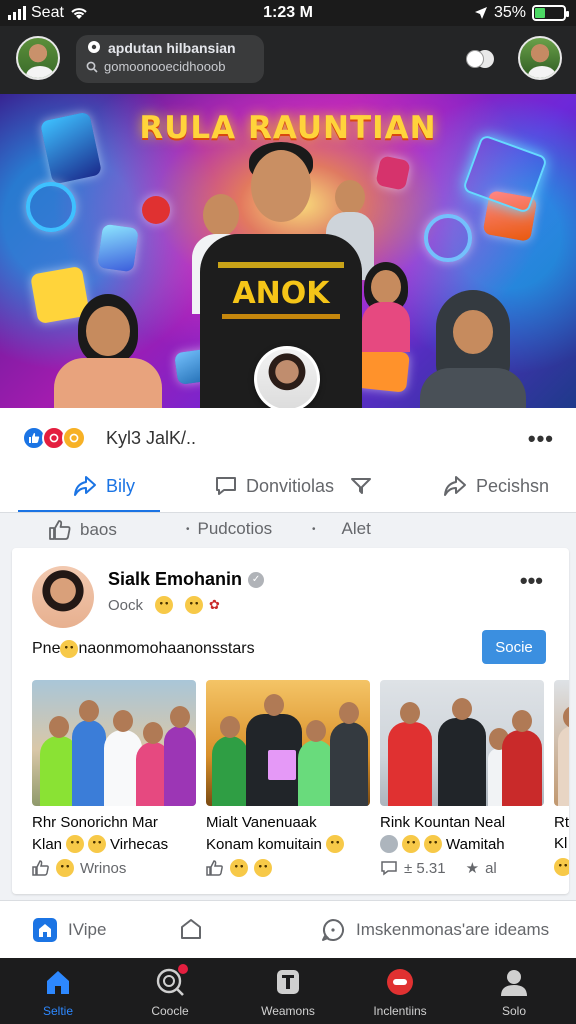 Image resolution: width=576 pixels, height=1024 pixels. I want to click on action-pecishsn-label: Pecishsn, so click(513, 485).